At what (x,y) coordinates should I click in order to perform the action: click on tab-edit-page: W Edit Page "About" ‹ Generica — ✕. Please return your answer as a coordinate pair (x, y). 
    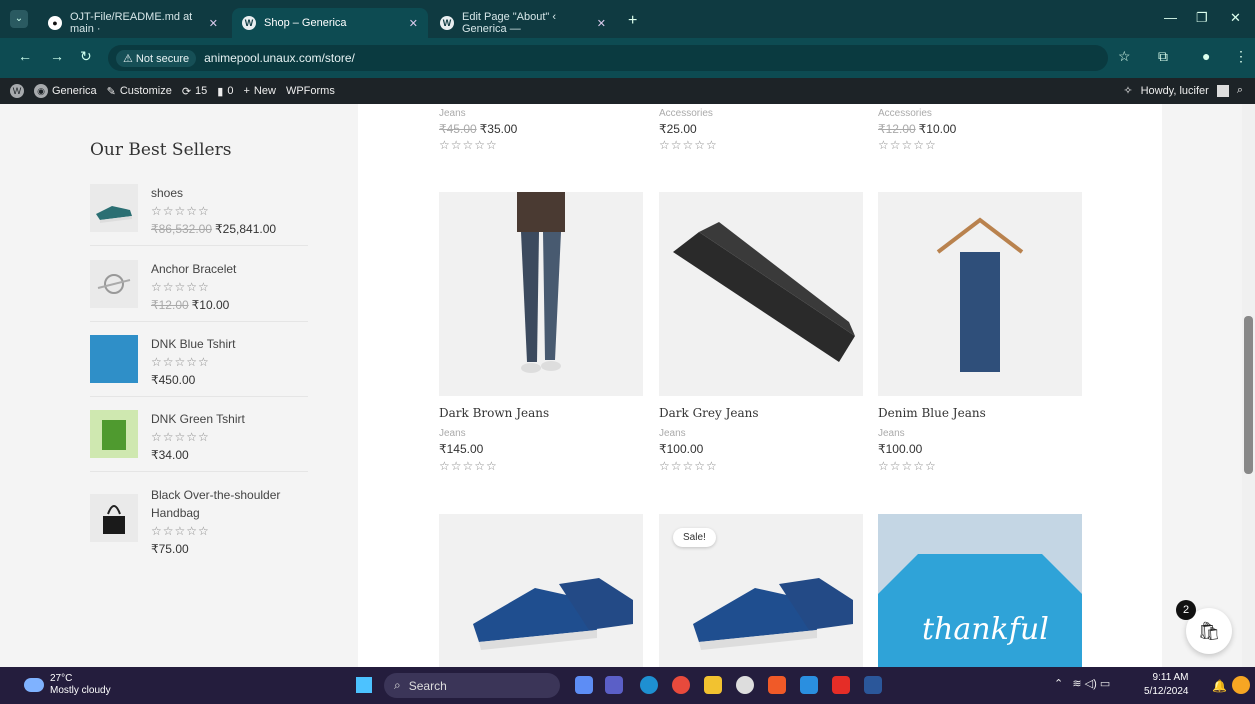
    Looking at the image, I should click on (523, 23).